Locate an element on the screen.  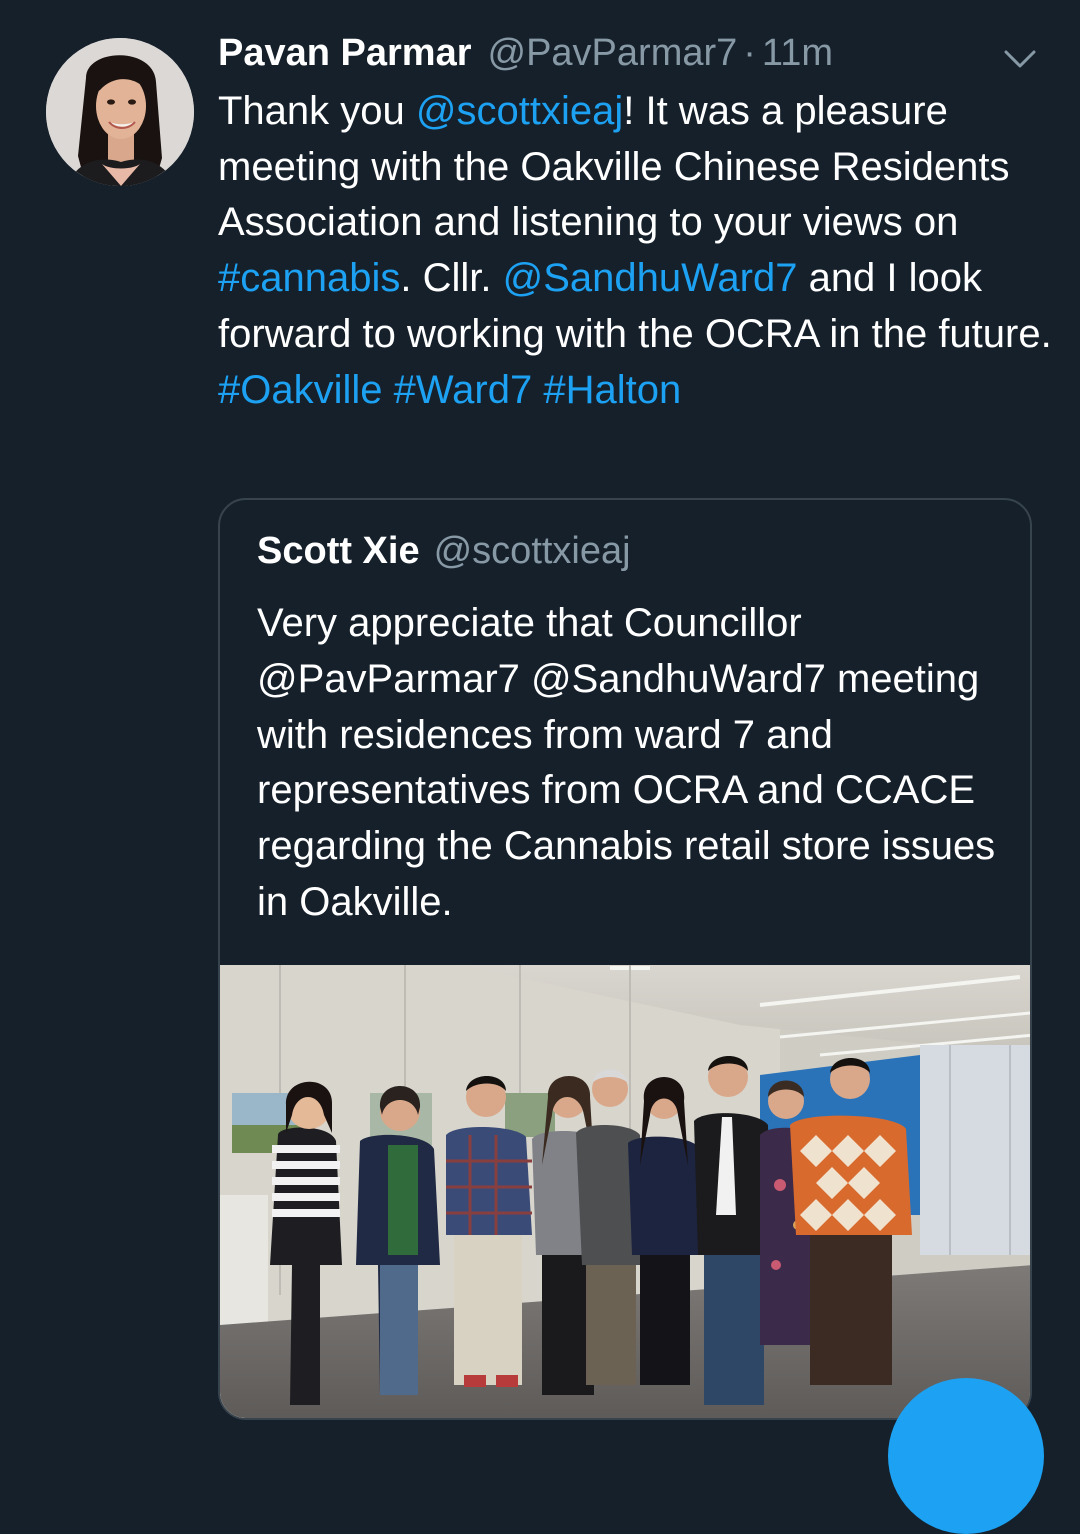
hashtag-link: #Halton is located at coordinates (612, 390).